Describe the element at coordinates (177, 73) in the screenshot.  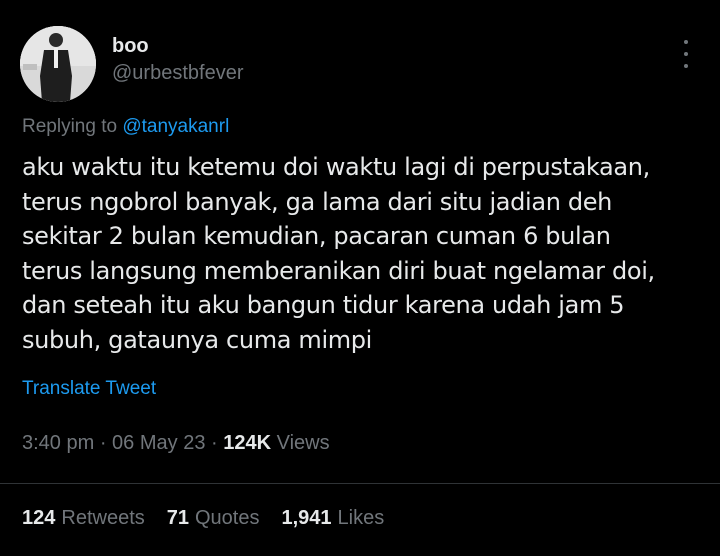
I see `handle: @urbestbfever` at that location.